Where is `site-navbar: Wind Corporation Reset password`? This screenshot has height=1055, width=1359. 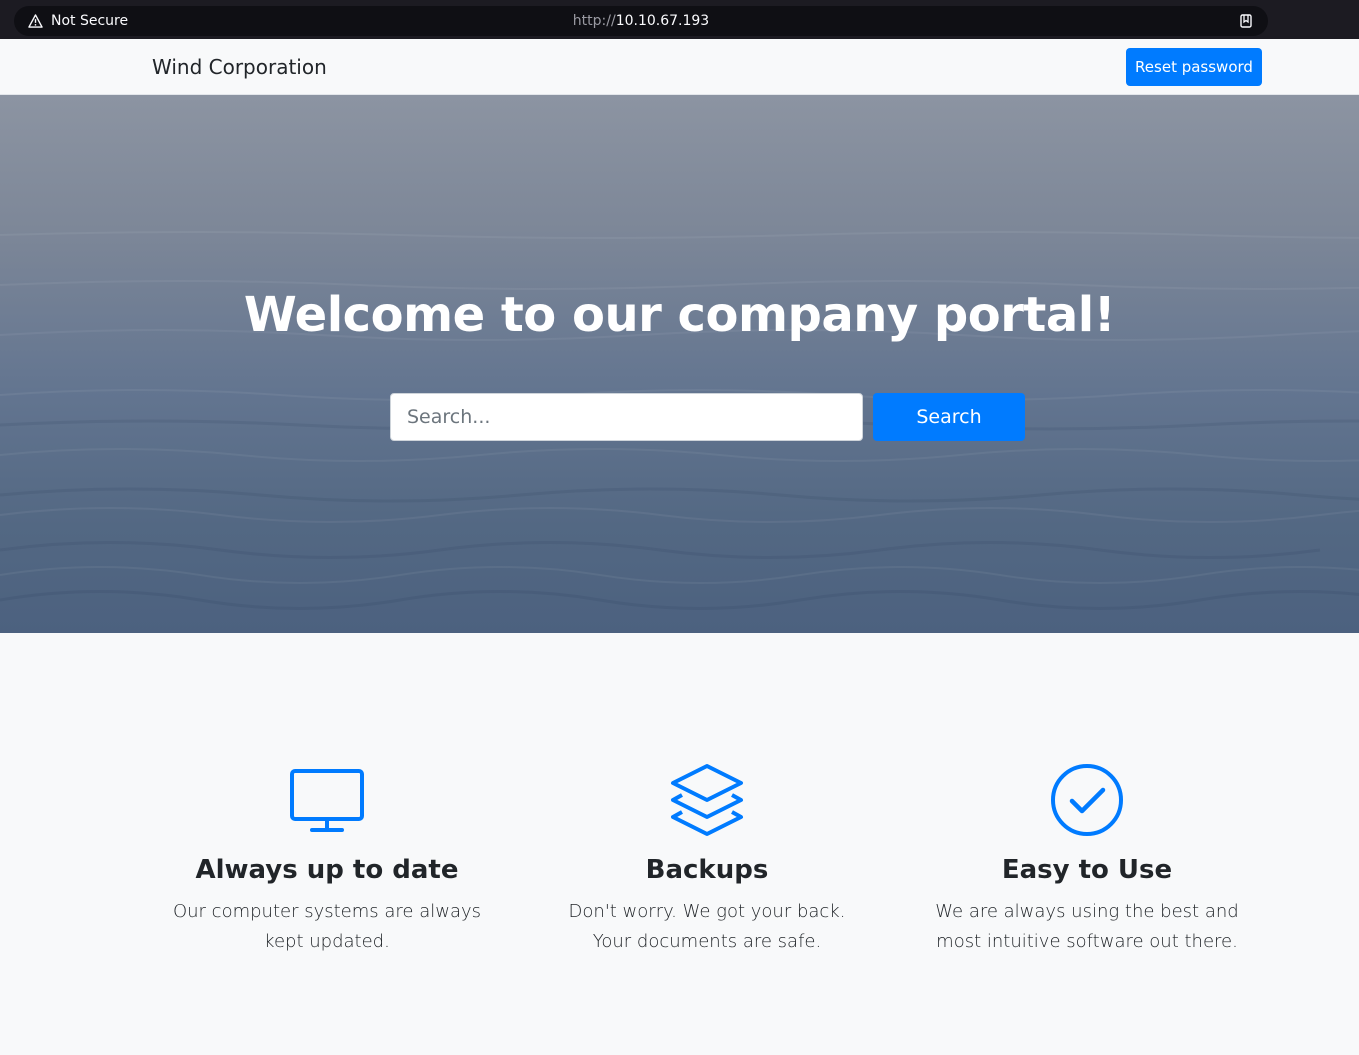
site-navbar: Wind Corporation Reset password is located at coordinates (679, 67).